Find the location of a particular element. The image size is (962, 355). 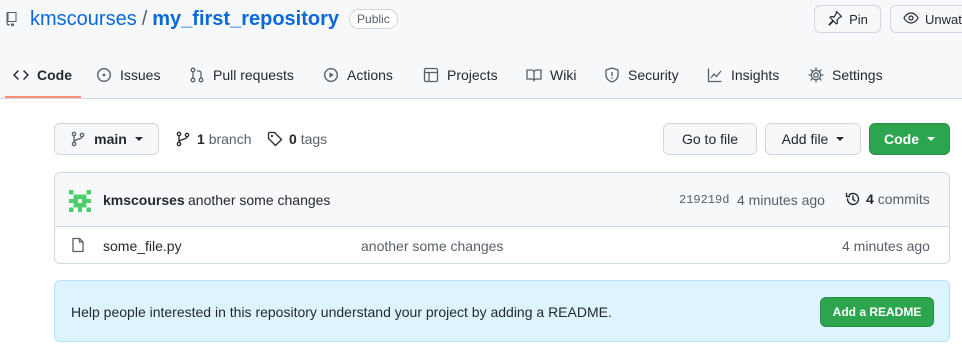

active-tab-underline is located at coordinates (43, 97).